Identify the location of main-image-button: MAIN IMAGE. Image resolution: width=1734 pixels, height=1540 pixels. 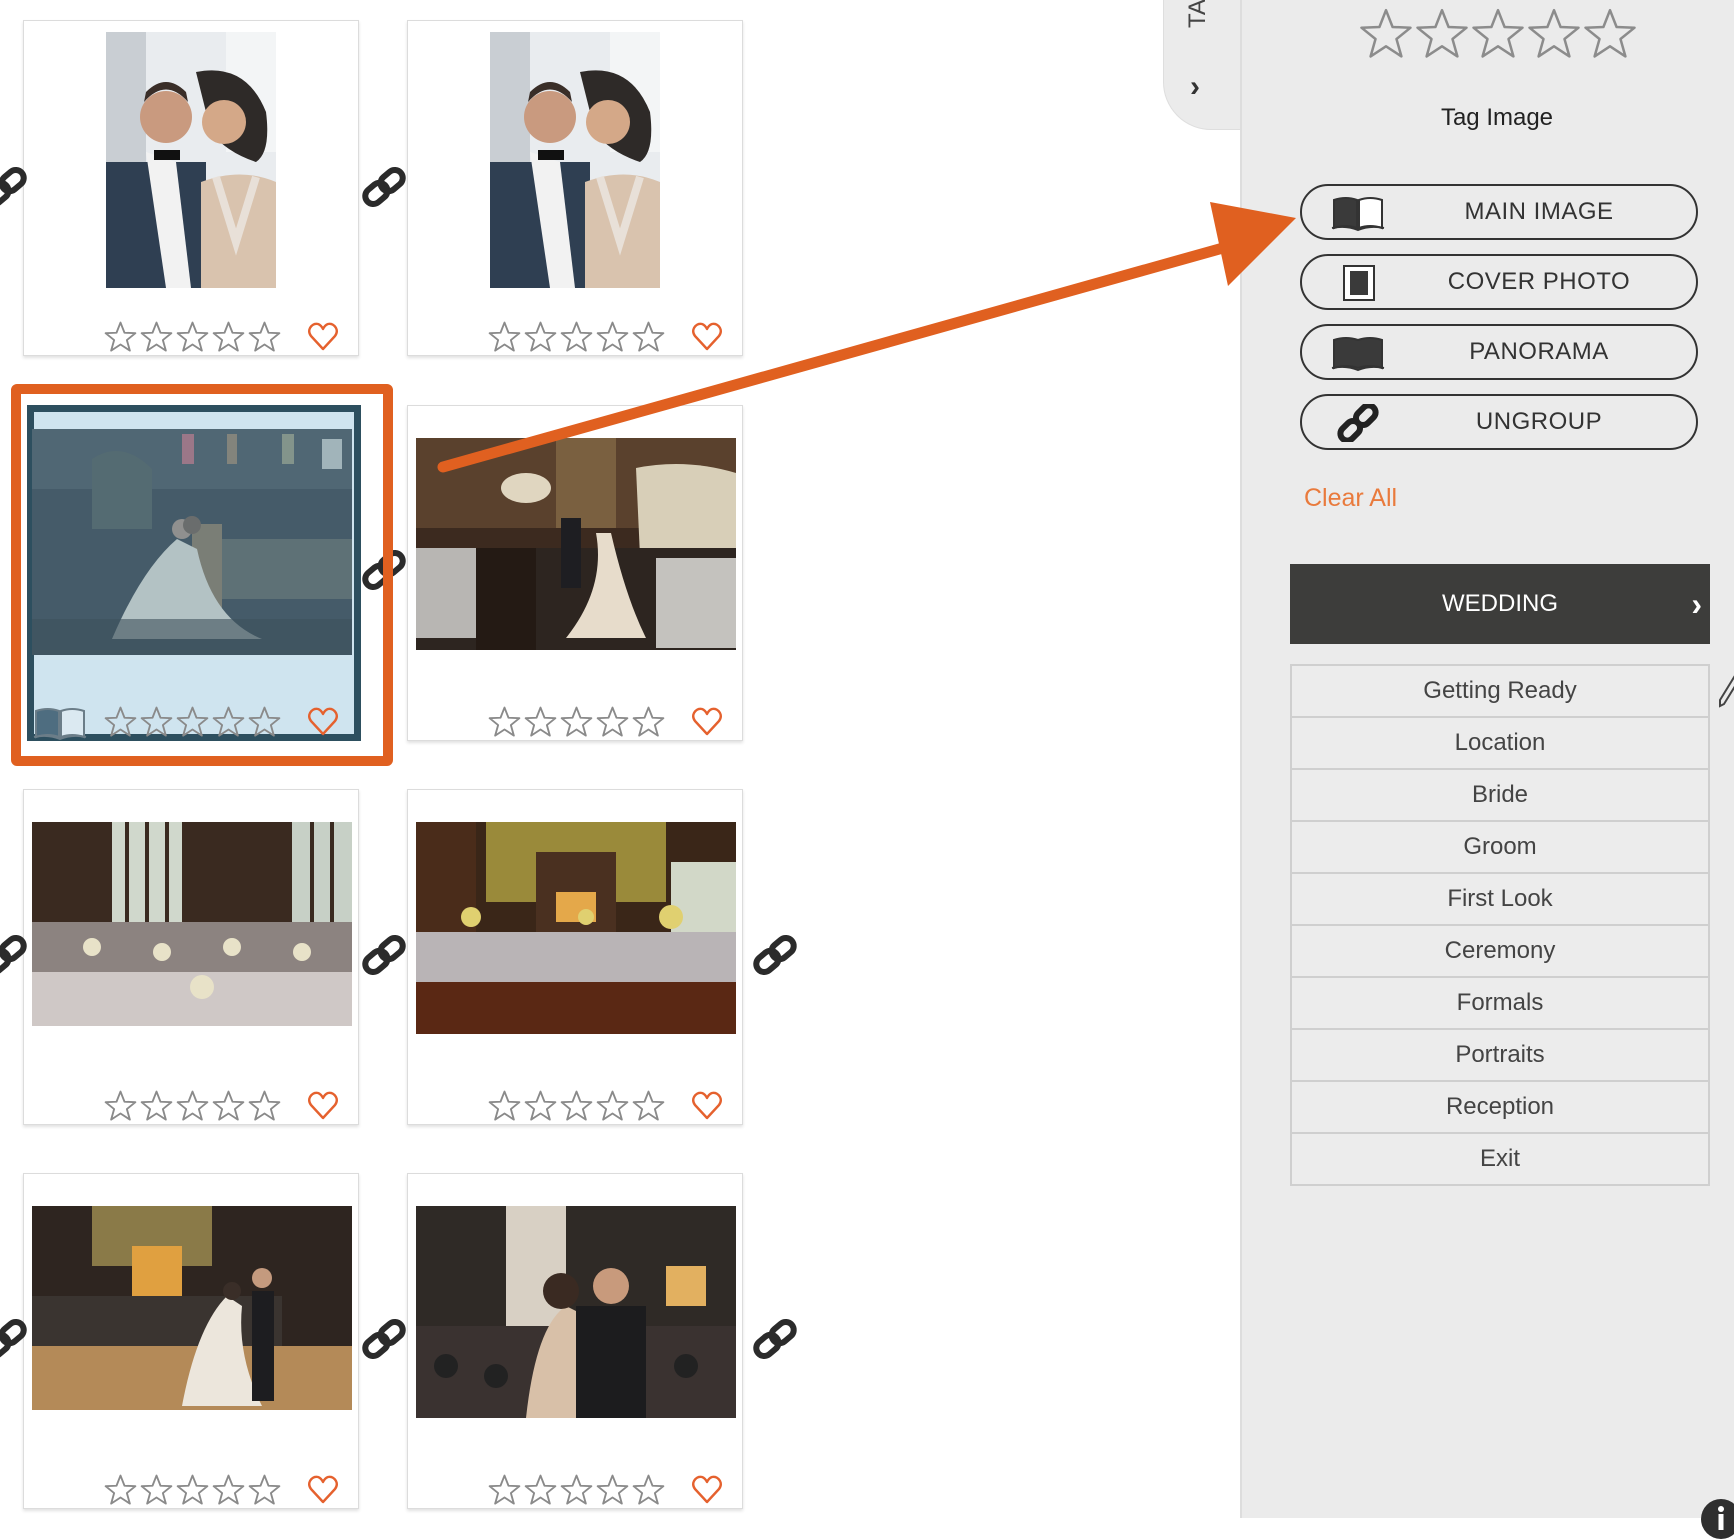
(1499, 212).